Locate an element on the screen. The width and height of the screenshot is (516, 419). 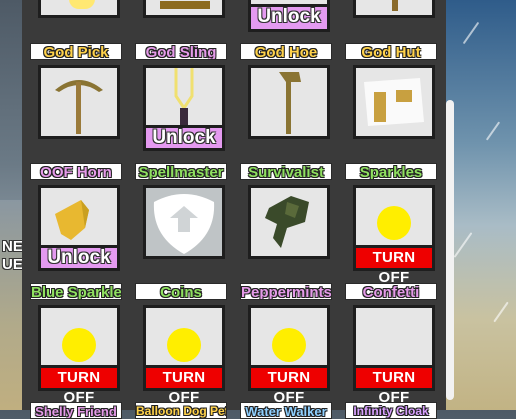
item-name: God Hoe is located at coordinates (286, 51).